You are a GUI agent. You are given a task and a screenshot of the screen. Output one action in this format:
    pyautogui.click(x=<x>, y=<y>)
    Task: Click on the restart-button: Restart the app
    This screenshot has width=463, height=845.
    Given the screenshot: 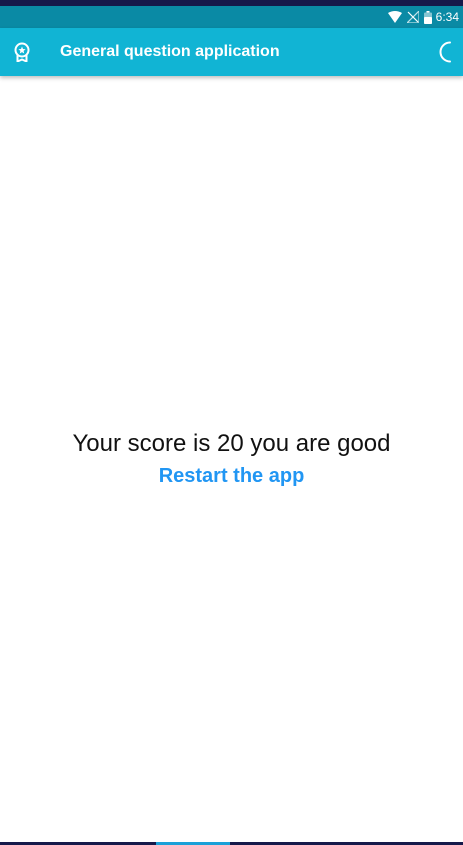 What is the action you would take?
    pyautogui.click(x=232, y=476)
    